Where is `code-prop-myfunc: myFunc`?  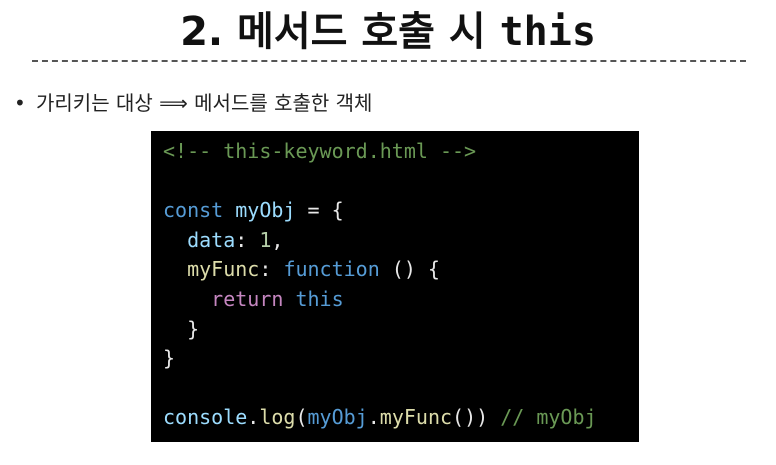
code-prop-myfunc: myFunc is located at coordinates (223, 269).